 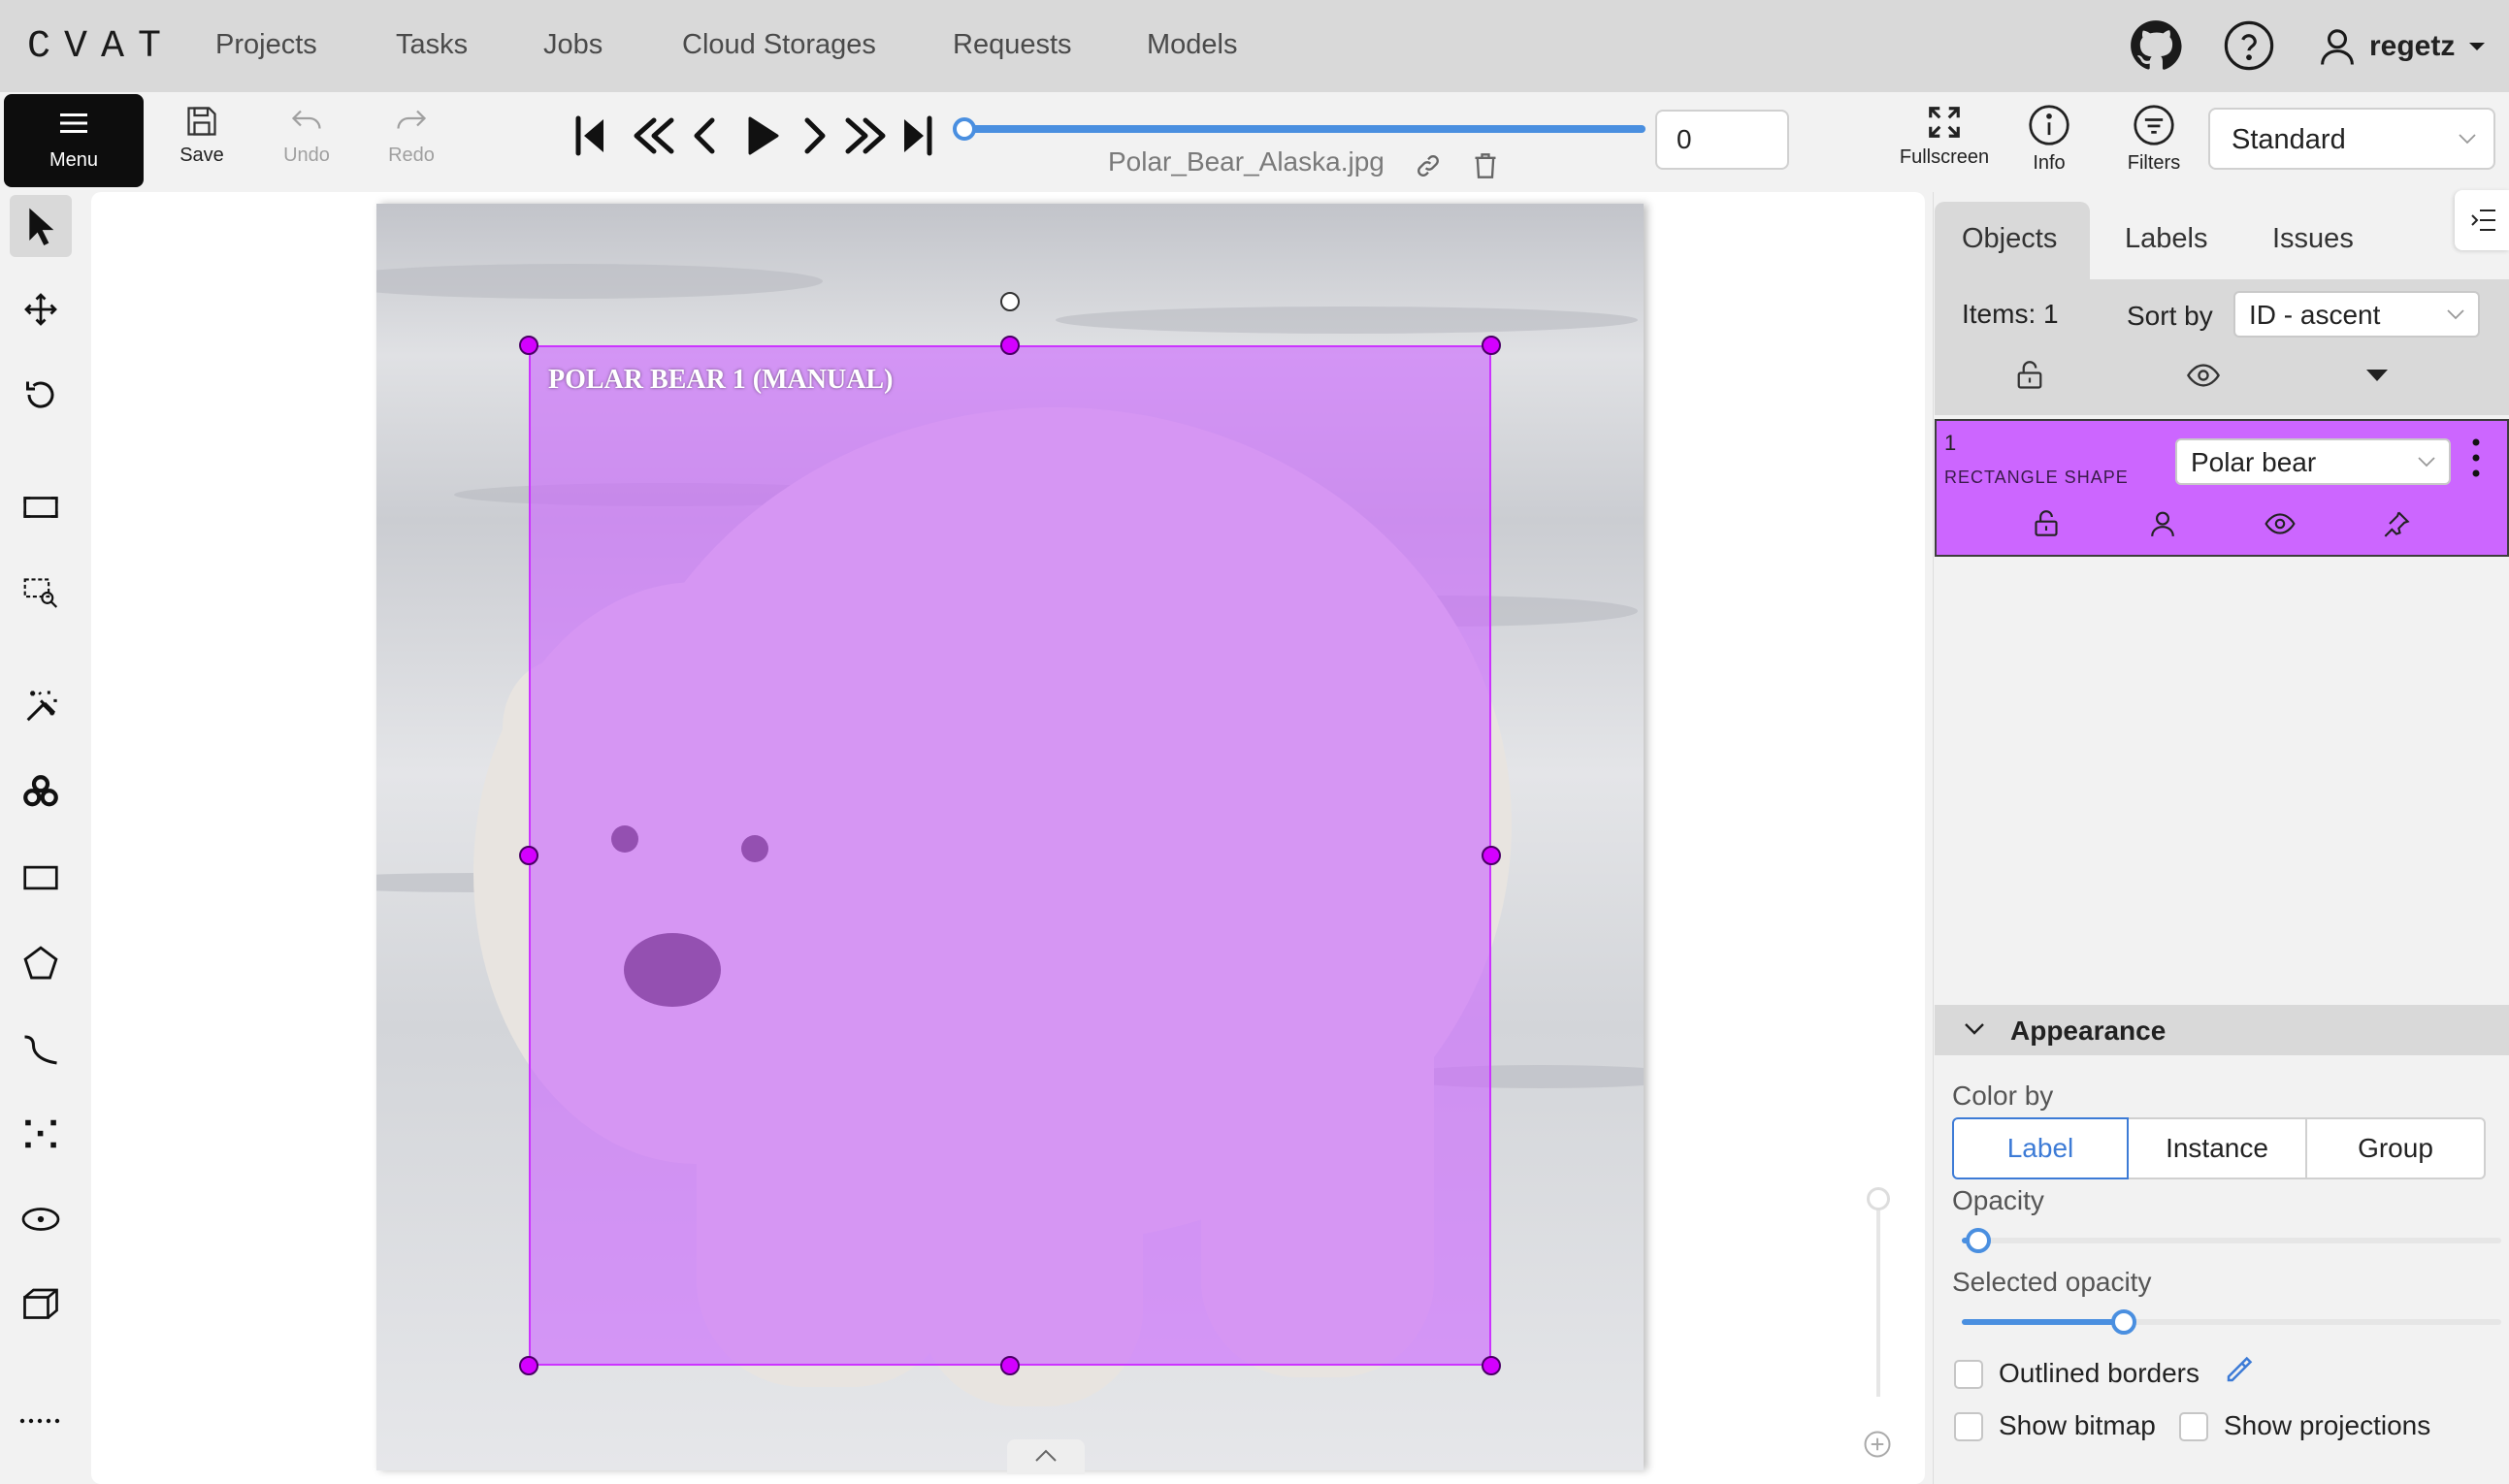 What do you see at coordinates (266, 45) in the screenshot?
I see `nav-projects: Projects` at bounding box center [266, 45].